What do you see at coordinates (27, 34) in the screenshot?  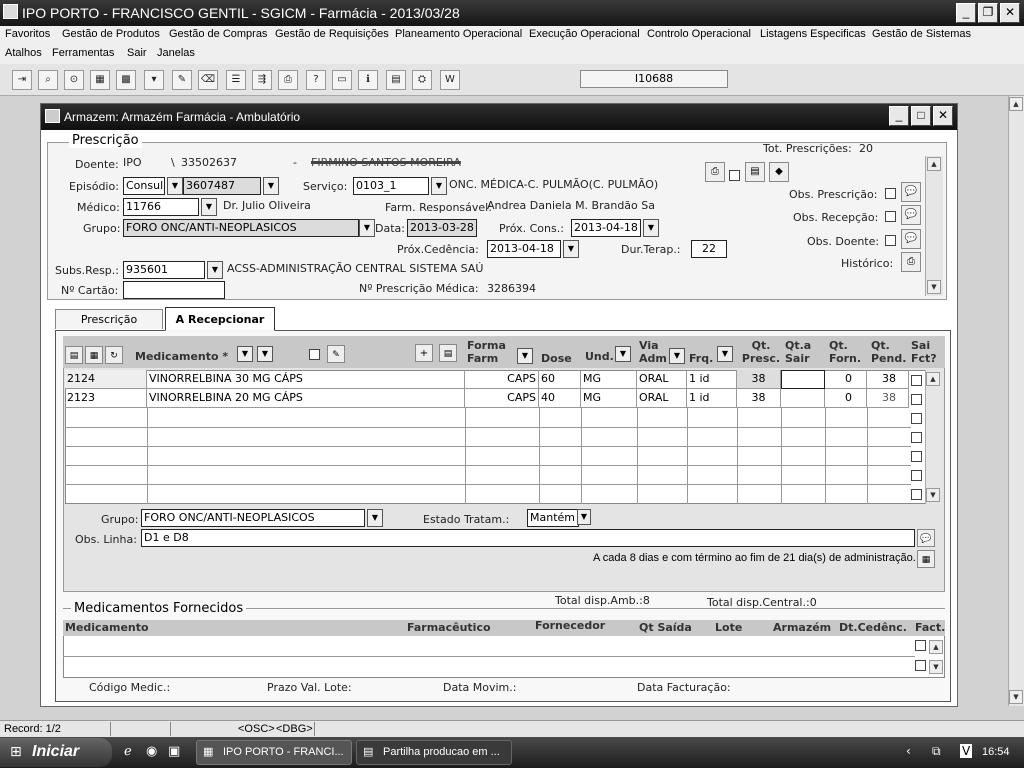 I see `menu-favoritos: Favoritos` at bounding box center [27, 34].